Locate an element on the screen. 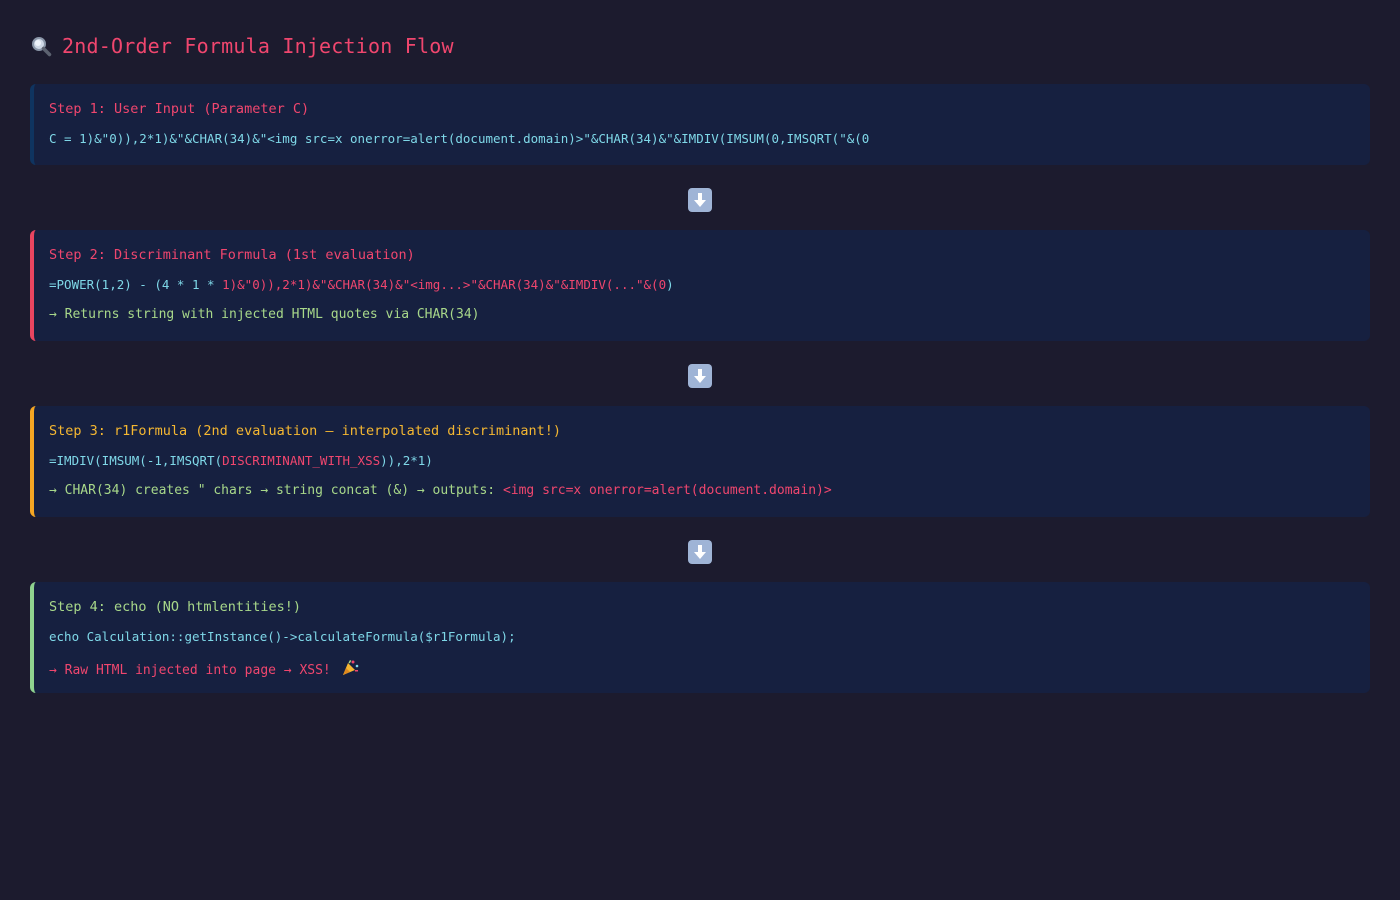 Image resolution: width=1400 pixels, height=900 pixels. party-popper-icon is located at coordinates (350, 670).